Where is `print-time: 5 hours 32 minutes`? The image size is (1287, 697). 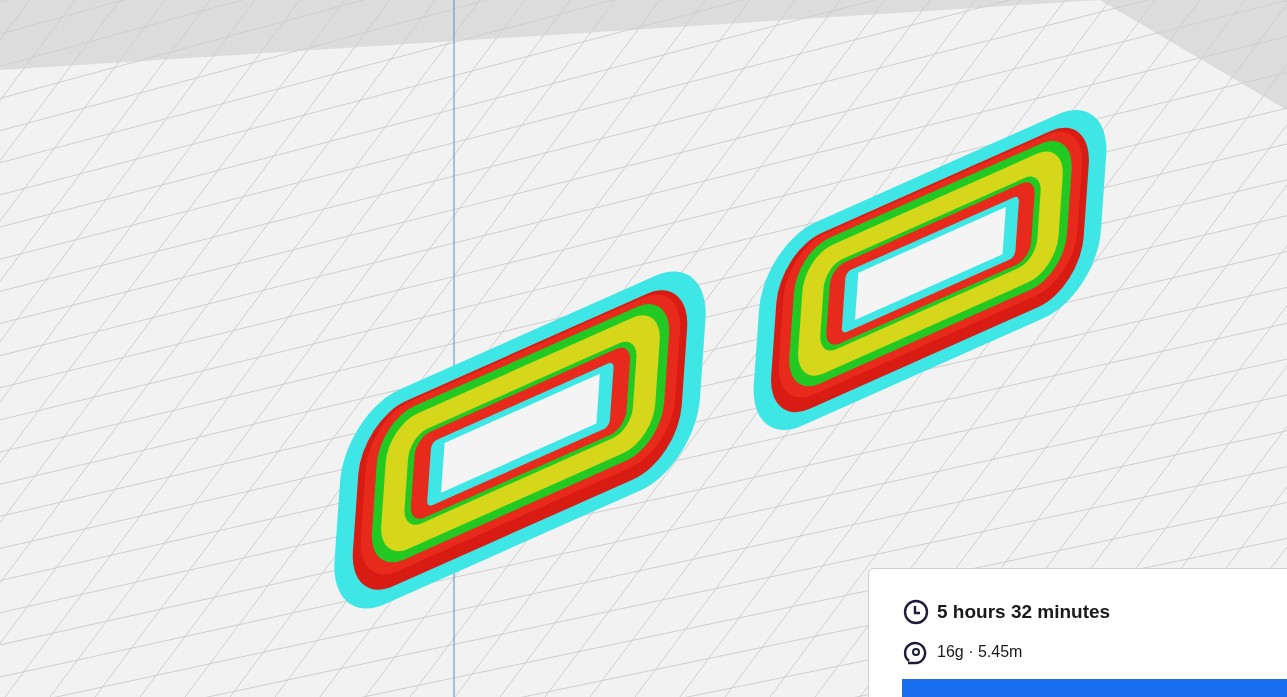
print-time: 5 hours 32 minutes is located at coordinates (1024, 612).